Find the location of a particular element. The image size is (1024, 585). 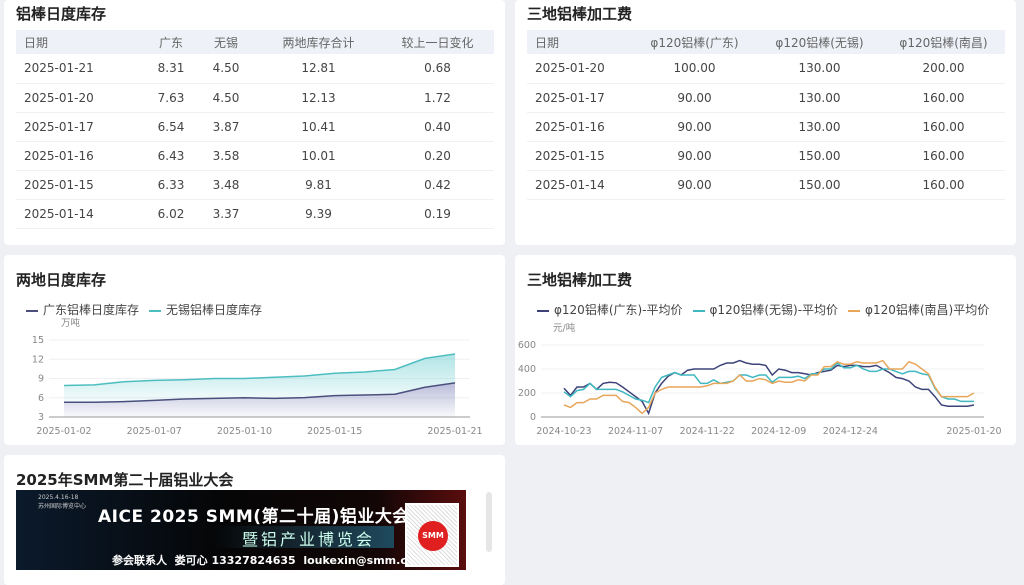

table-cell: 6.43 is located at coordinates (171, 156).